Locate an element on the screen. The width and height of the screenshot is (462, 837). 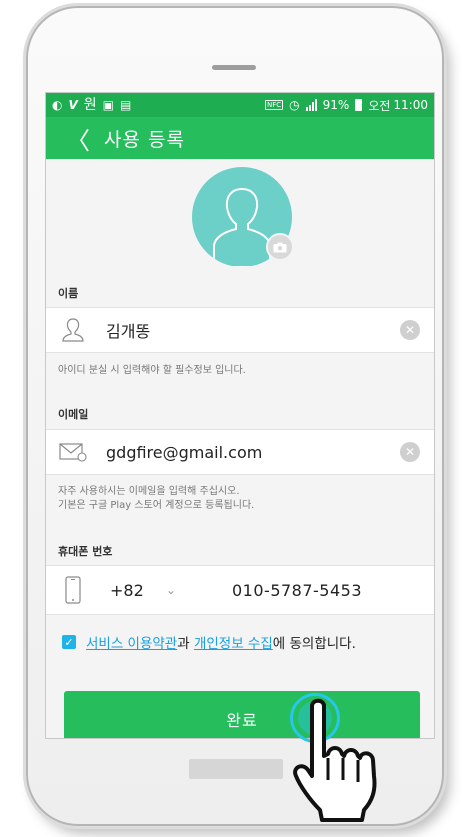
email-label: 이메일 is located at coordinates (73, 414).